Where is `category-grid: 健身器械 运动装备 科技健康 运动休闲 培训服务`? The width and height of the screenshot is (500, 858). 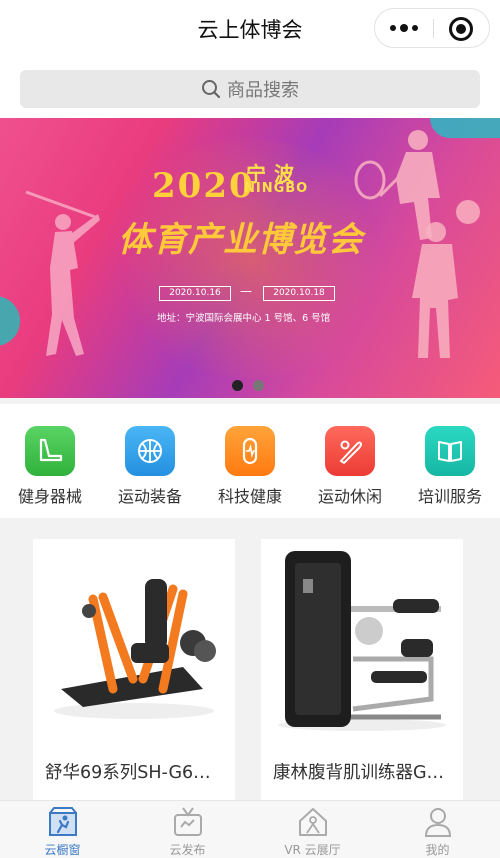 category-grid: 健身器械 运动装备 科技健康 运动休闲 培训服务 is located at coordinates (250, 461).